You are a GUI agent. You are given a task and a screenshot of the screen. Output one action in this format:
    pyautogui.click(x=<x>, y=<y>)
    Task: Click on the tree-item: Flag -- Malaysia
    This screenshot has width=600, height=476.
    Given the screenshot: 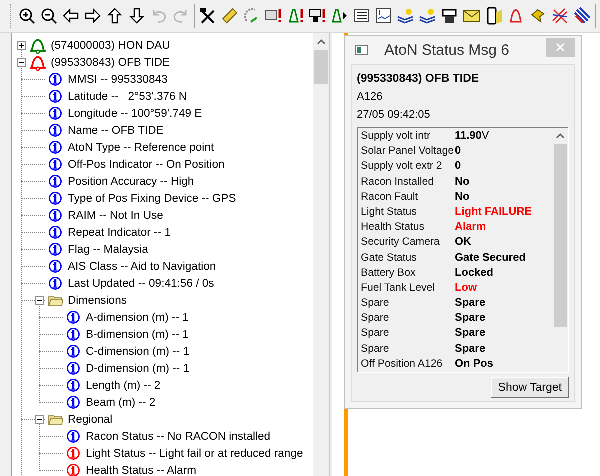 What is the action you would take?
    pyautogui.click(x=108, y=250)
    